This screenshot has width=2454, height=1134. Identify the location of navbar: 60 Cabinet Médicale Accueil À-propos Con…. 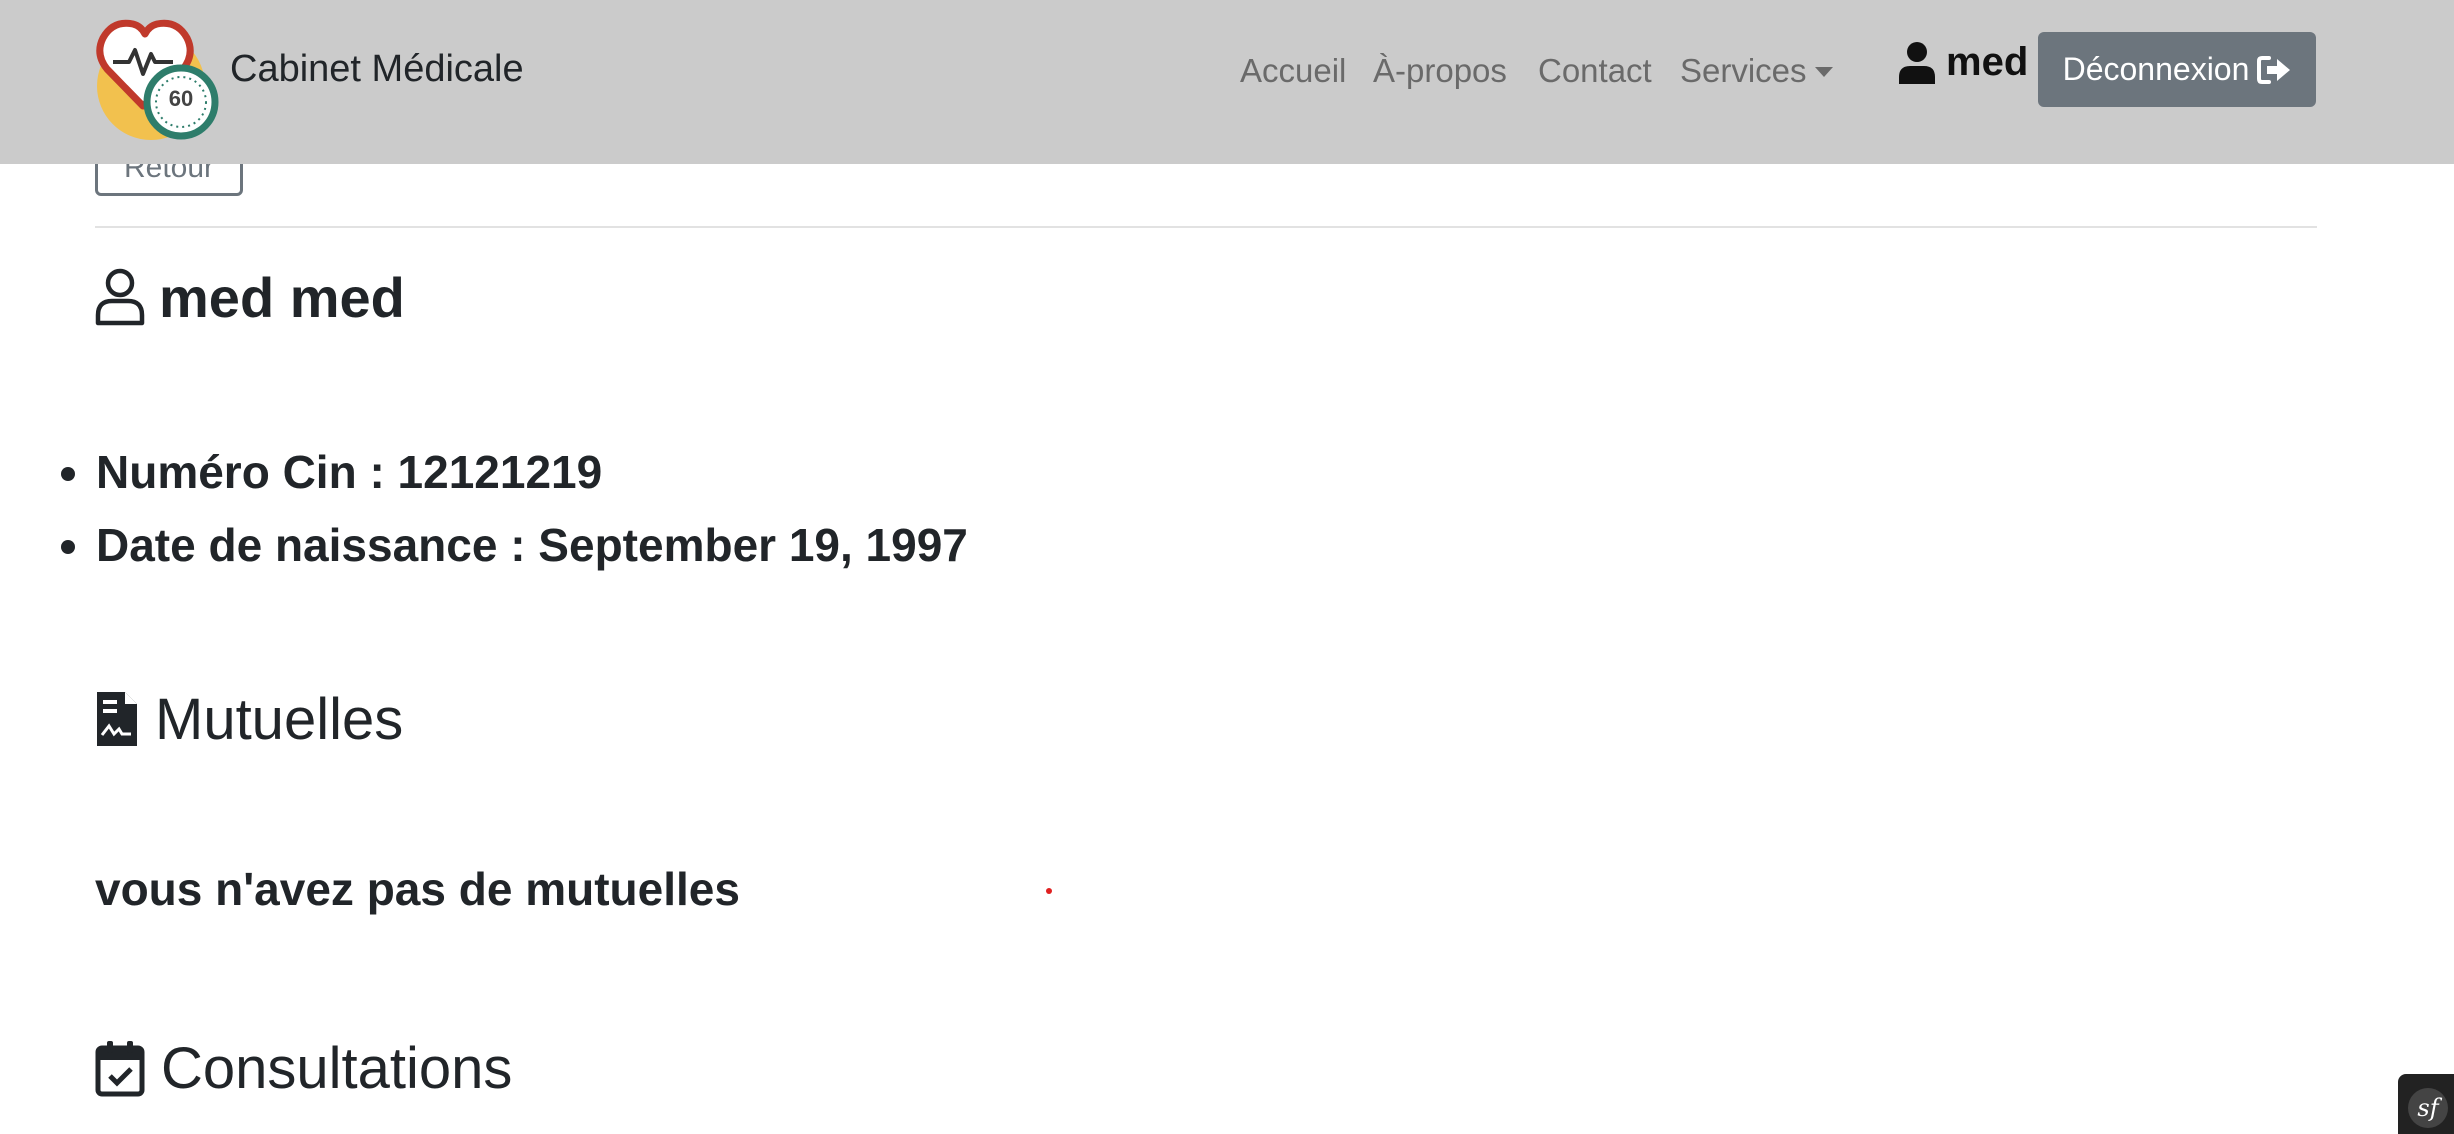
(1227, 82).